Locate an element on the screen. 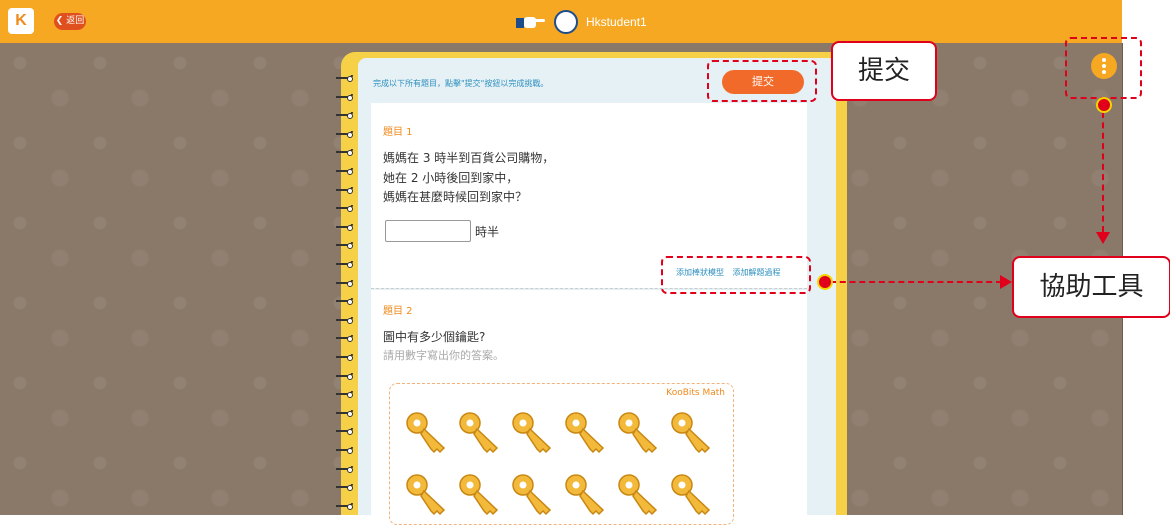 The height and width of the screenshot is (525, 1170). question-2-hint: 請用數字寫出你的答案。 is located at coordinates (443, 355).